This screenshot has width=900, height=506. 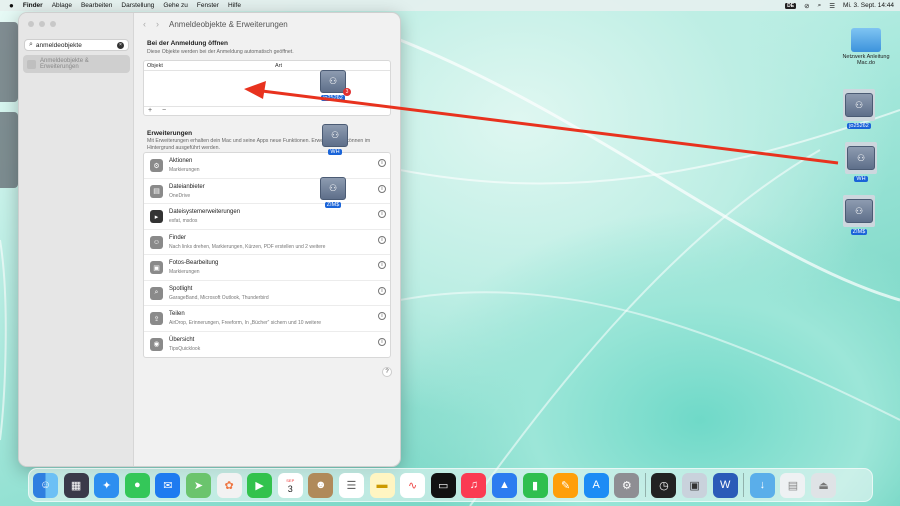 I want to click on drive-label: WH, so click(x=861, y=179).